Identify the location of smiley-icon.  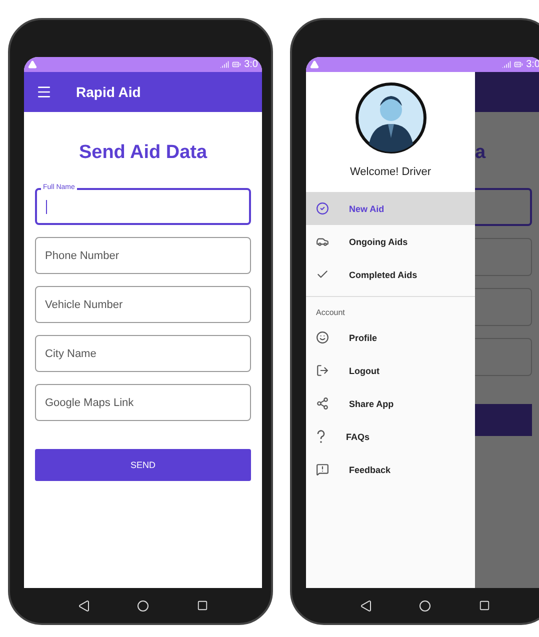
(322, 337).